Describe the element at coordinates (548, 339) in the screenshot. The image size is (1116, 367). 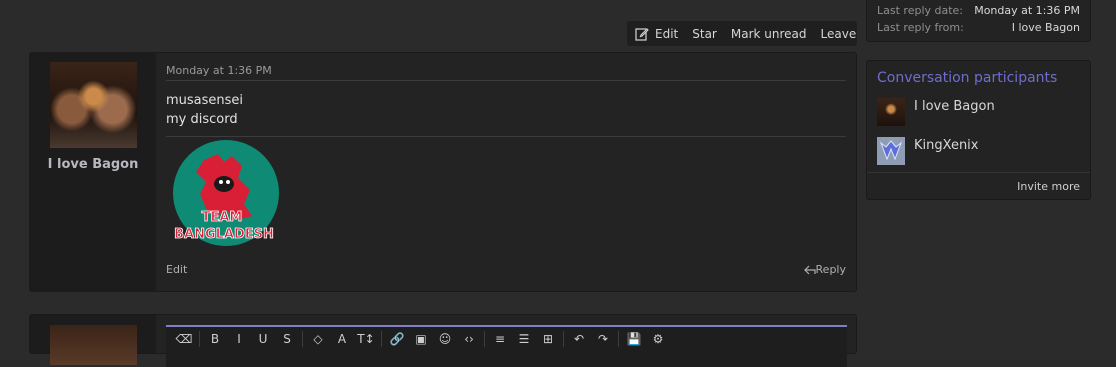
I see `table-icon: ⊞` at that location.